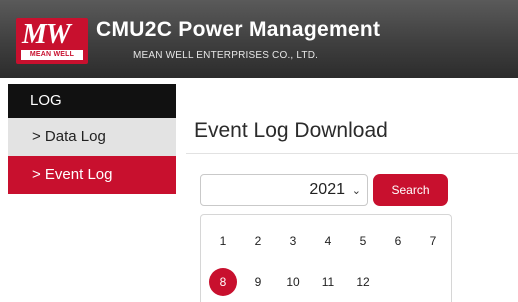 Image resolution: width=518 pixels, height=302 pixels. Describe the element at coordinates (356, 191) in the screenshot. I see `chevron-down-icon: ⌄` at that location.